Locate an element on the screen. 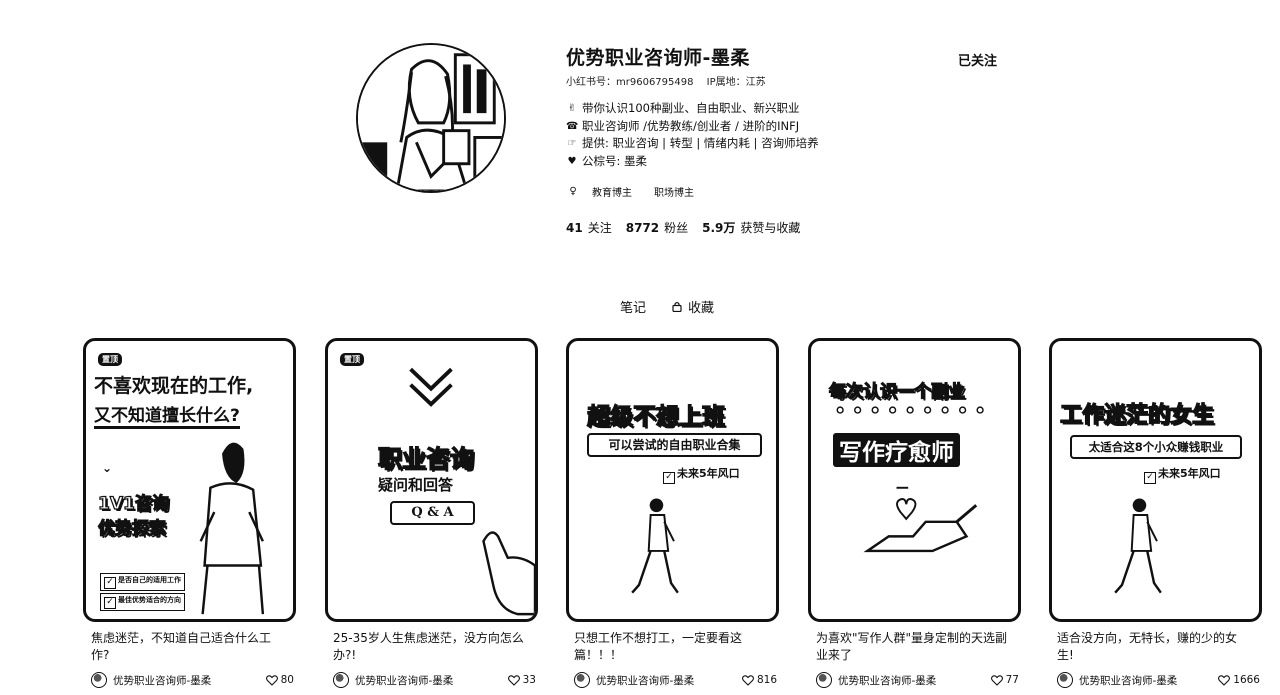  profile-avatar is located at coordinates (431, 118).